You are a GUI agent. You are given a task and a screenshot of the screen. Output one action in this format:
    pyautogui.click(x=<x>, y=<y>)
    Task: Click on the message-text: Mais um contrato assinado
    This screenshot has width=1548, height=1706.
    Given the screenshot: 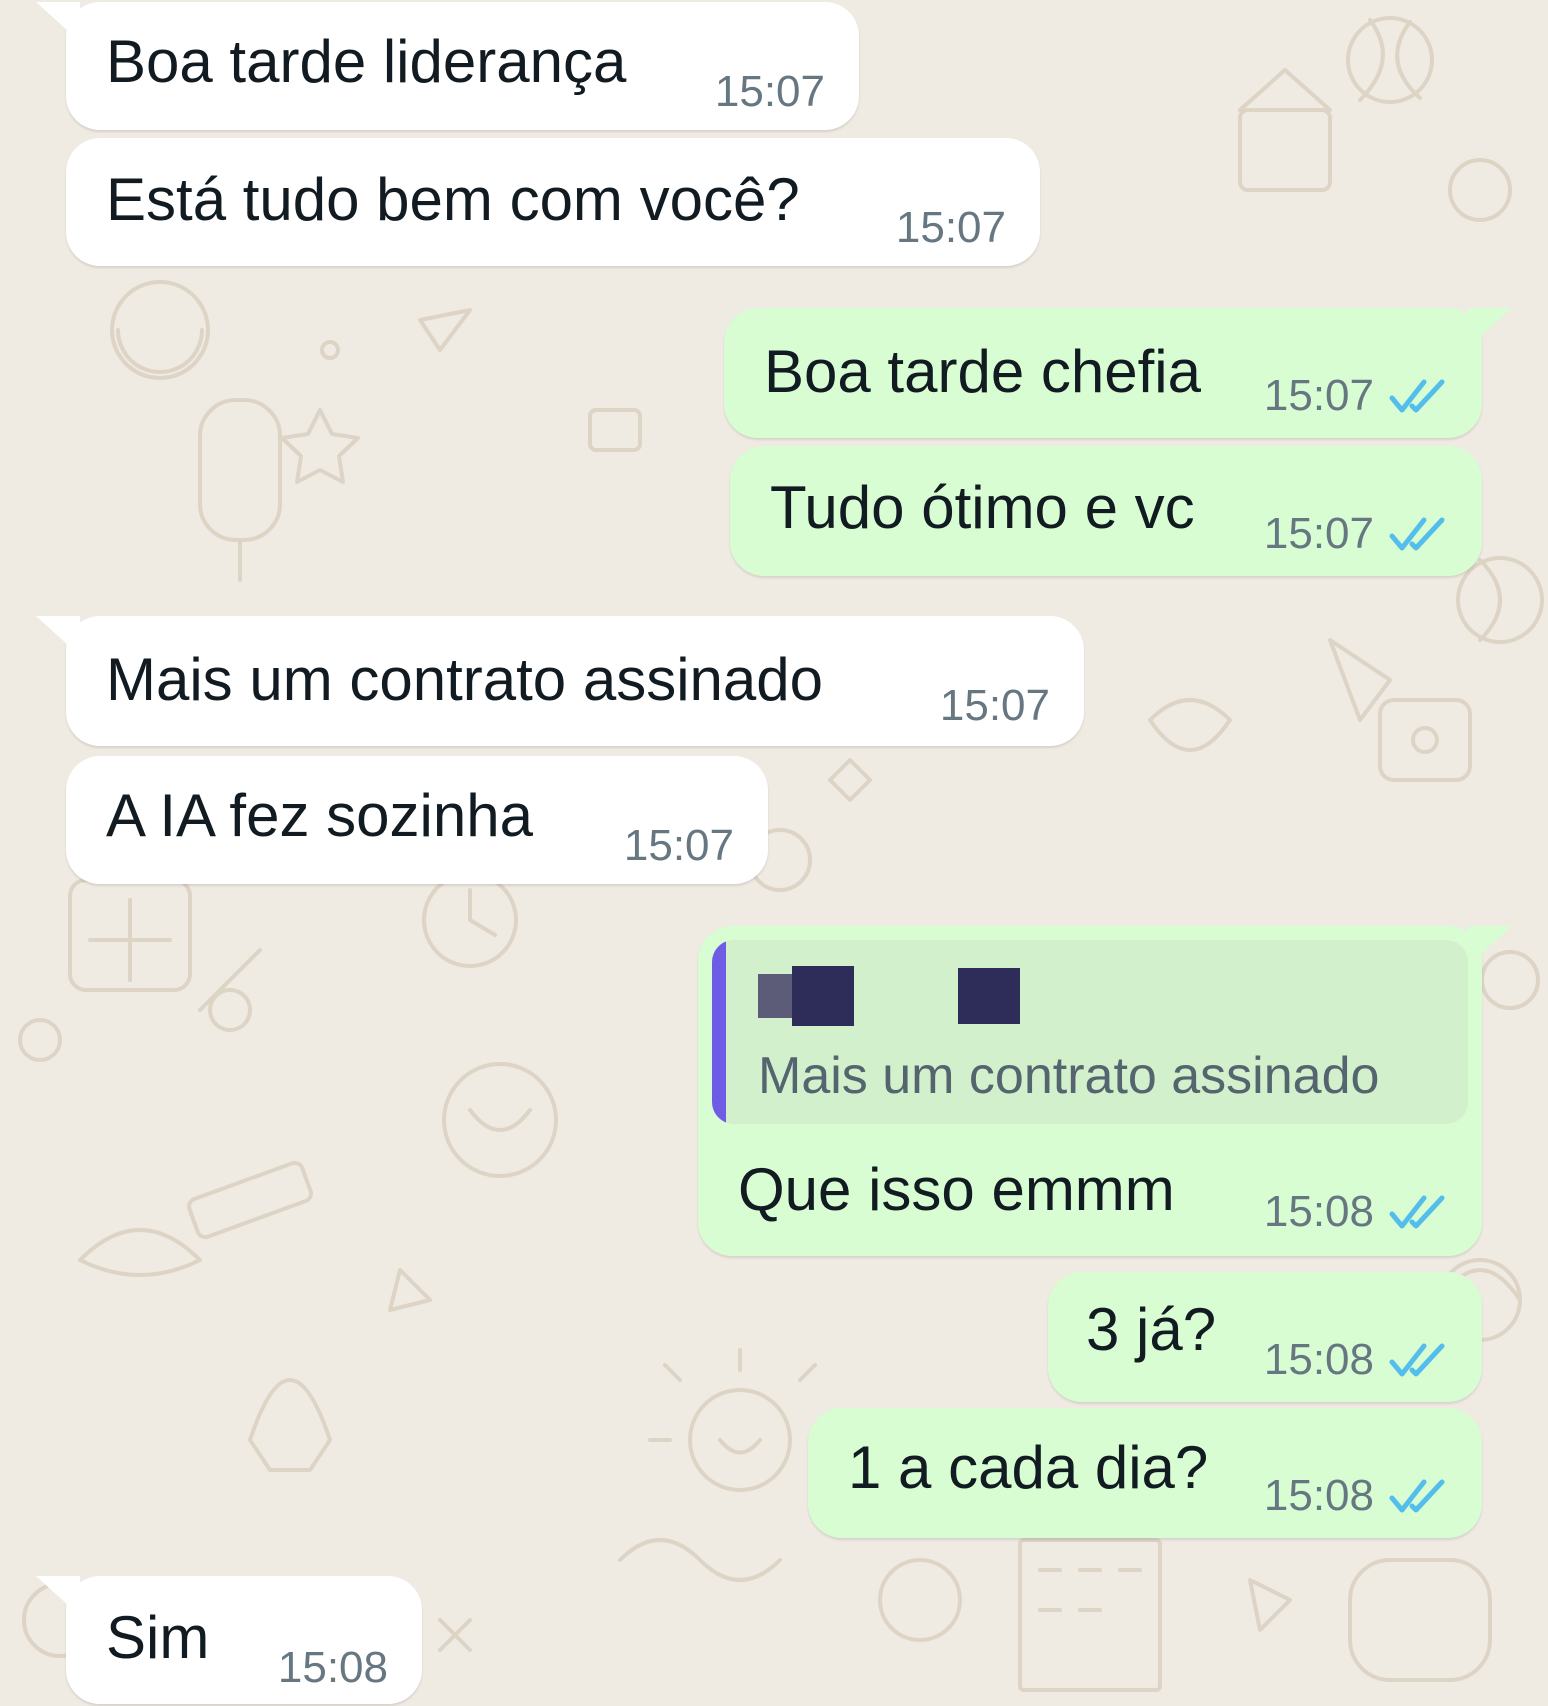 What is the action you would take?
    pyautogui.click(x=465, y=679)
    